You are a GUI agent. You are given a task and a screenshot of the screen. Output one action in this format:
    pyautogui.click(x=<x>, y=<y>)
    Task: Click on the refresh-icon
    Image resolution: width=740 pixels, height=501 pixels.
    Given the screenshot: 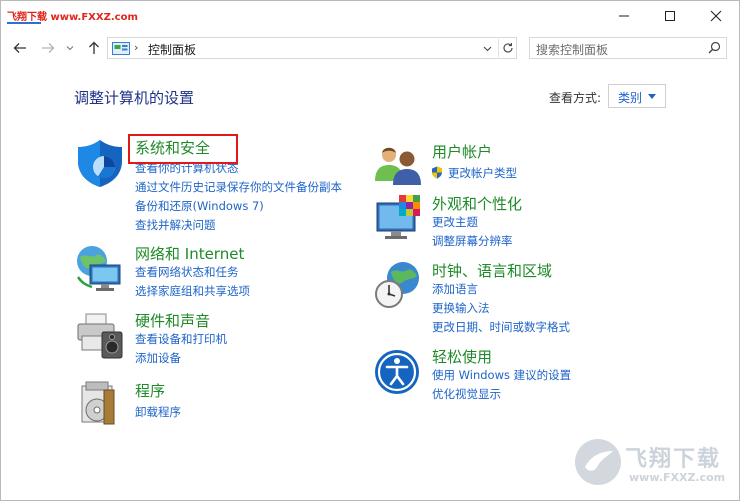 What is the action you would take?
    pyautogui.click(x=507, y=48)
    